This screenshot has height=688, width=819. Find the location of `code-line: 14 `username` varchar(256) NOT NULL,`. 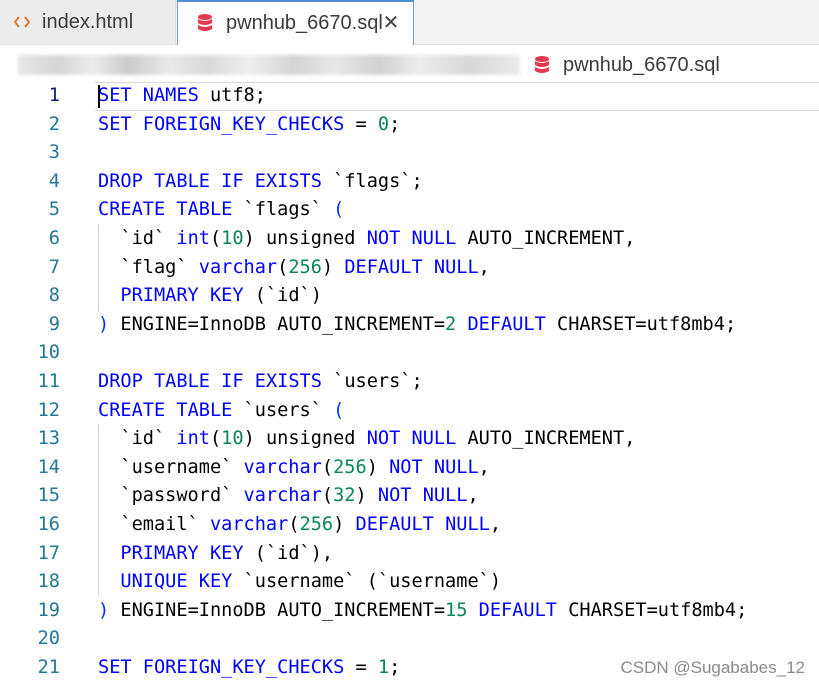

code-line: 14 `username` varchar(256) NOT NULL, is located at coordinates (409, 468).